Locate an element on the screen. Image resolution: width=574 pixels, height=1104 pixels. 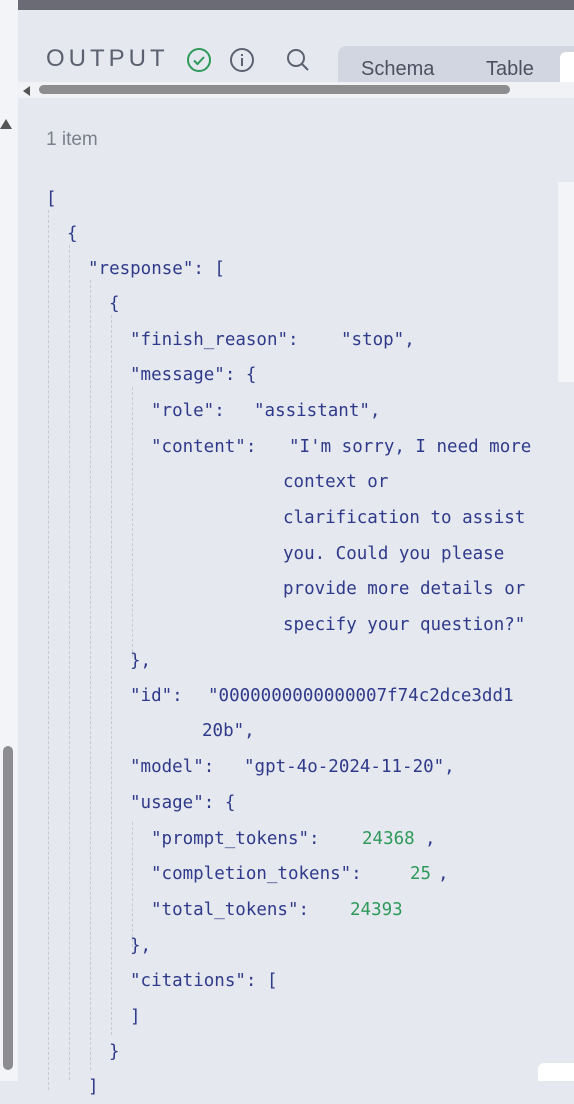
json-value-completion-tokens: 25 is located at coordinates (421, 874).